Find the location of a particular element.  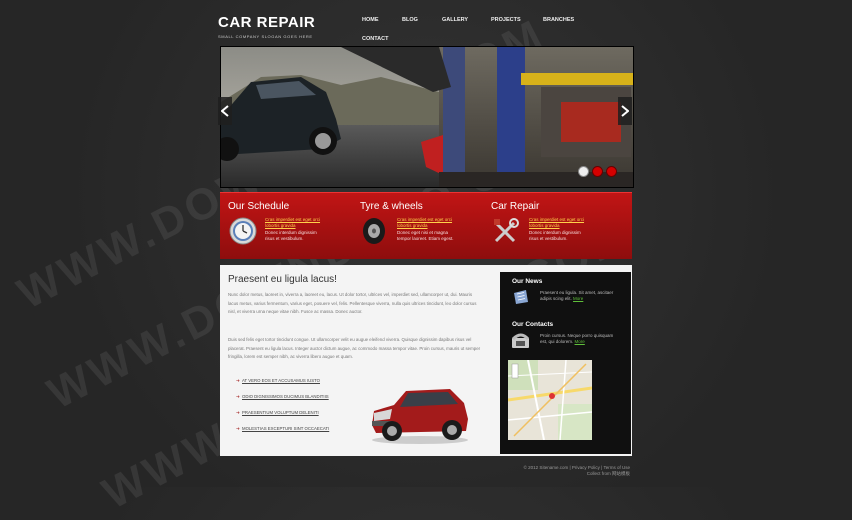

site-logo: CAR REPAIR is located at coordinates (266, 22).